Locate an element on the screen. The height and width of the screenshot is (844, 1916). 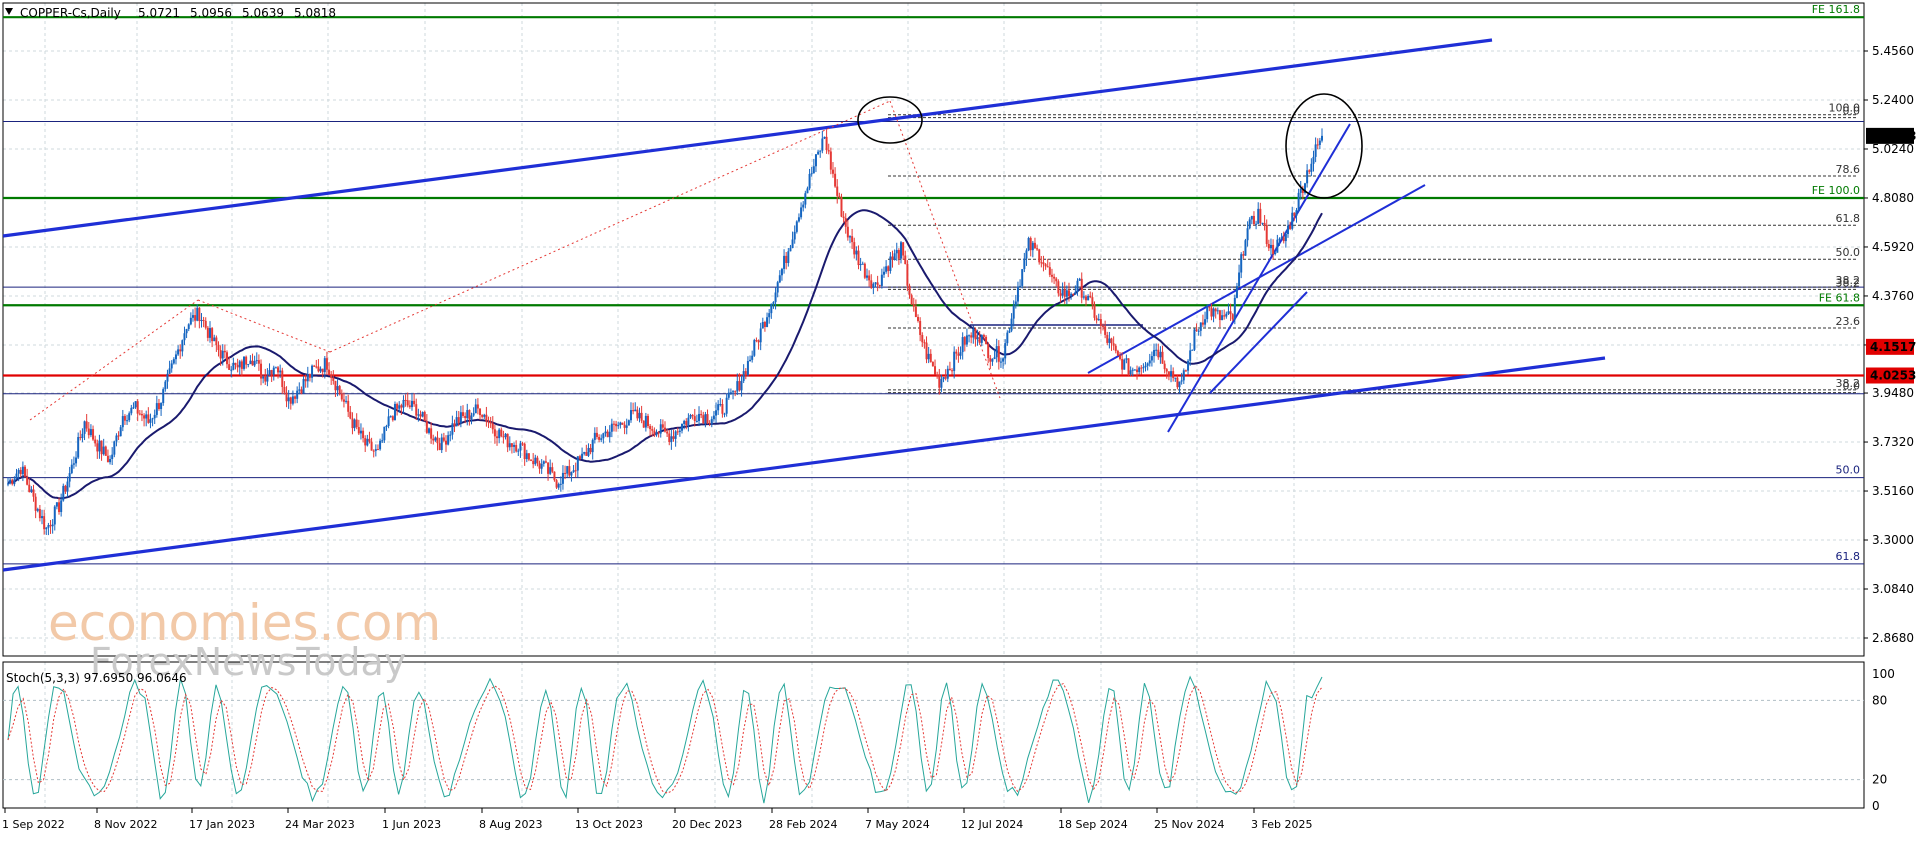
y-tick-label: 4.5920 is located at coordinates (1893, 247).